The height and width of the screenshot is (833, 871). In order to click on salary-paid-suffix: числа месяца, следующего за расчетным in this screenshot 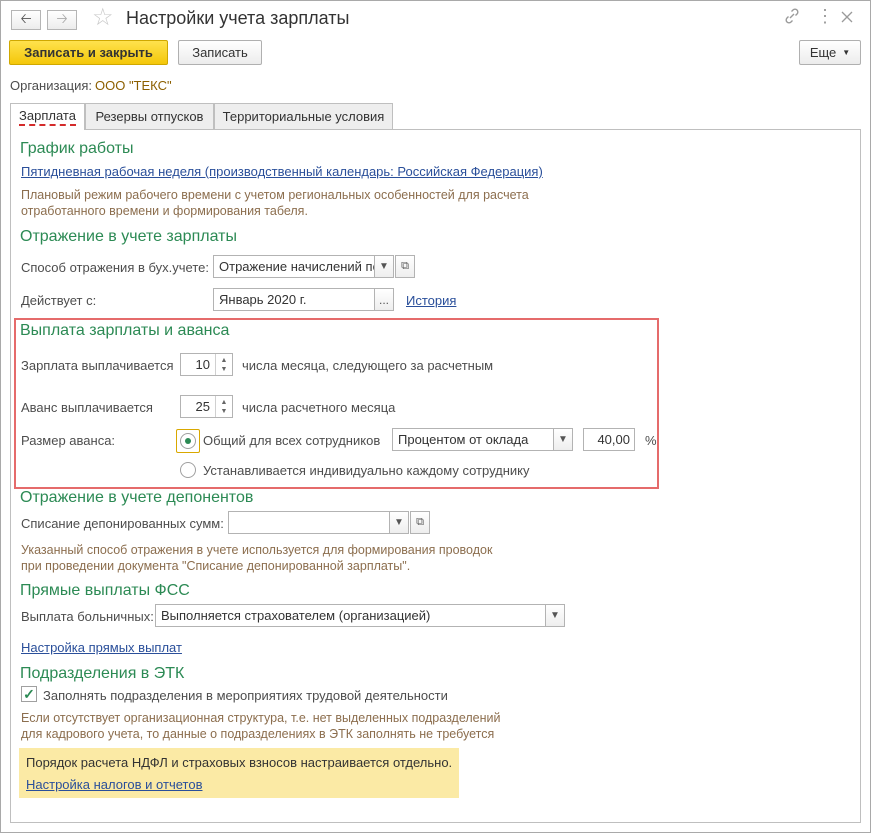, I will do `click(368, 365)`.